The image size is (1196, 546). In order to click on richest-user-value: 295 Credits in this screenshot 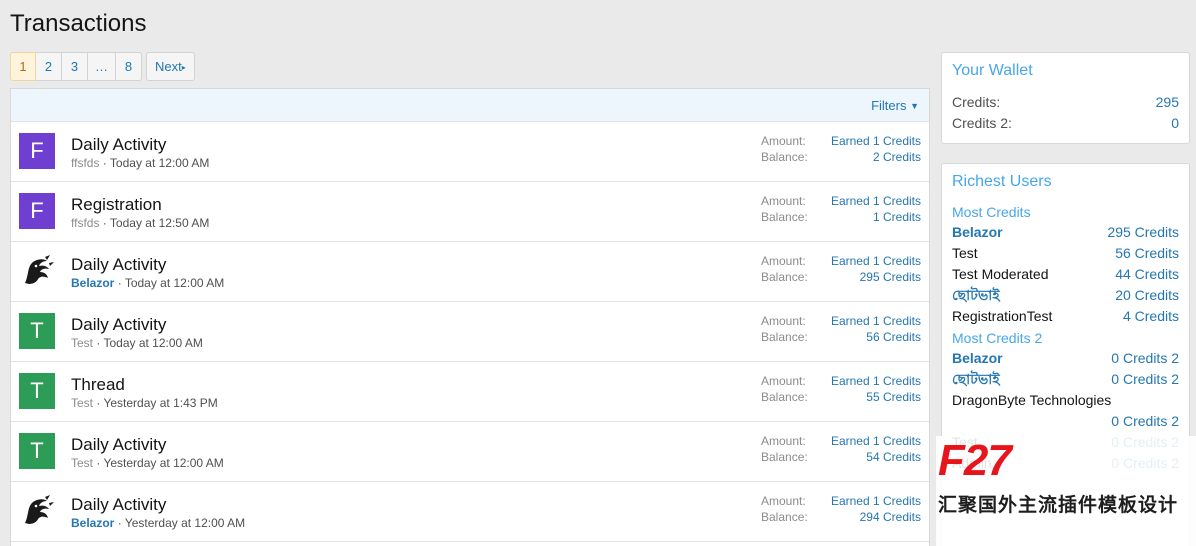, I will do `click(1143, 232)`.